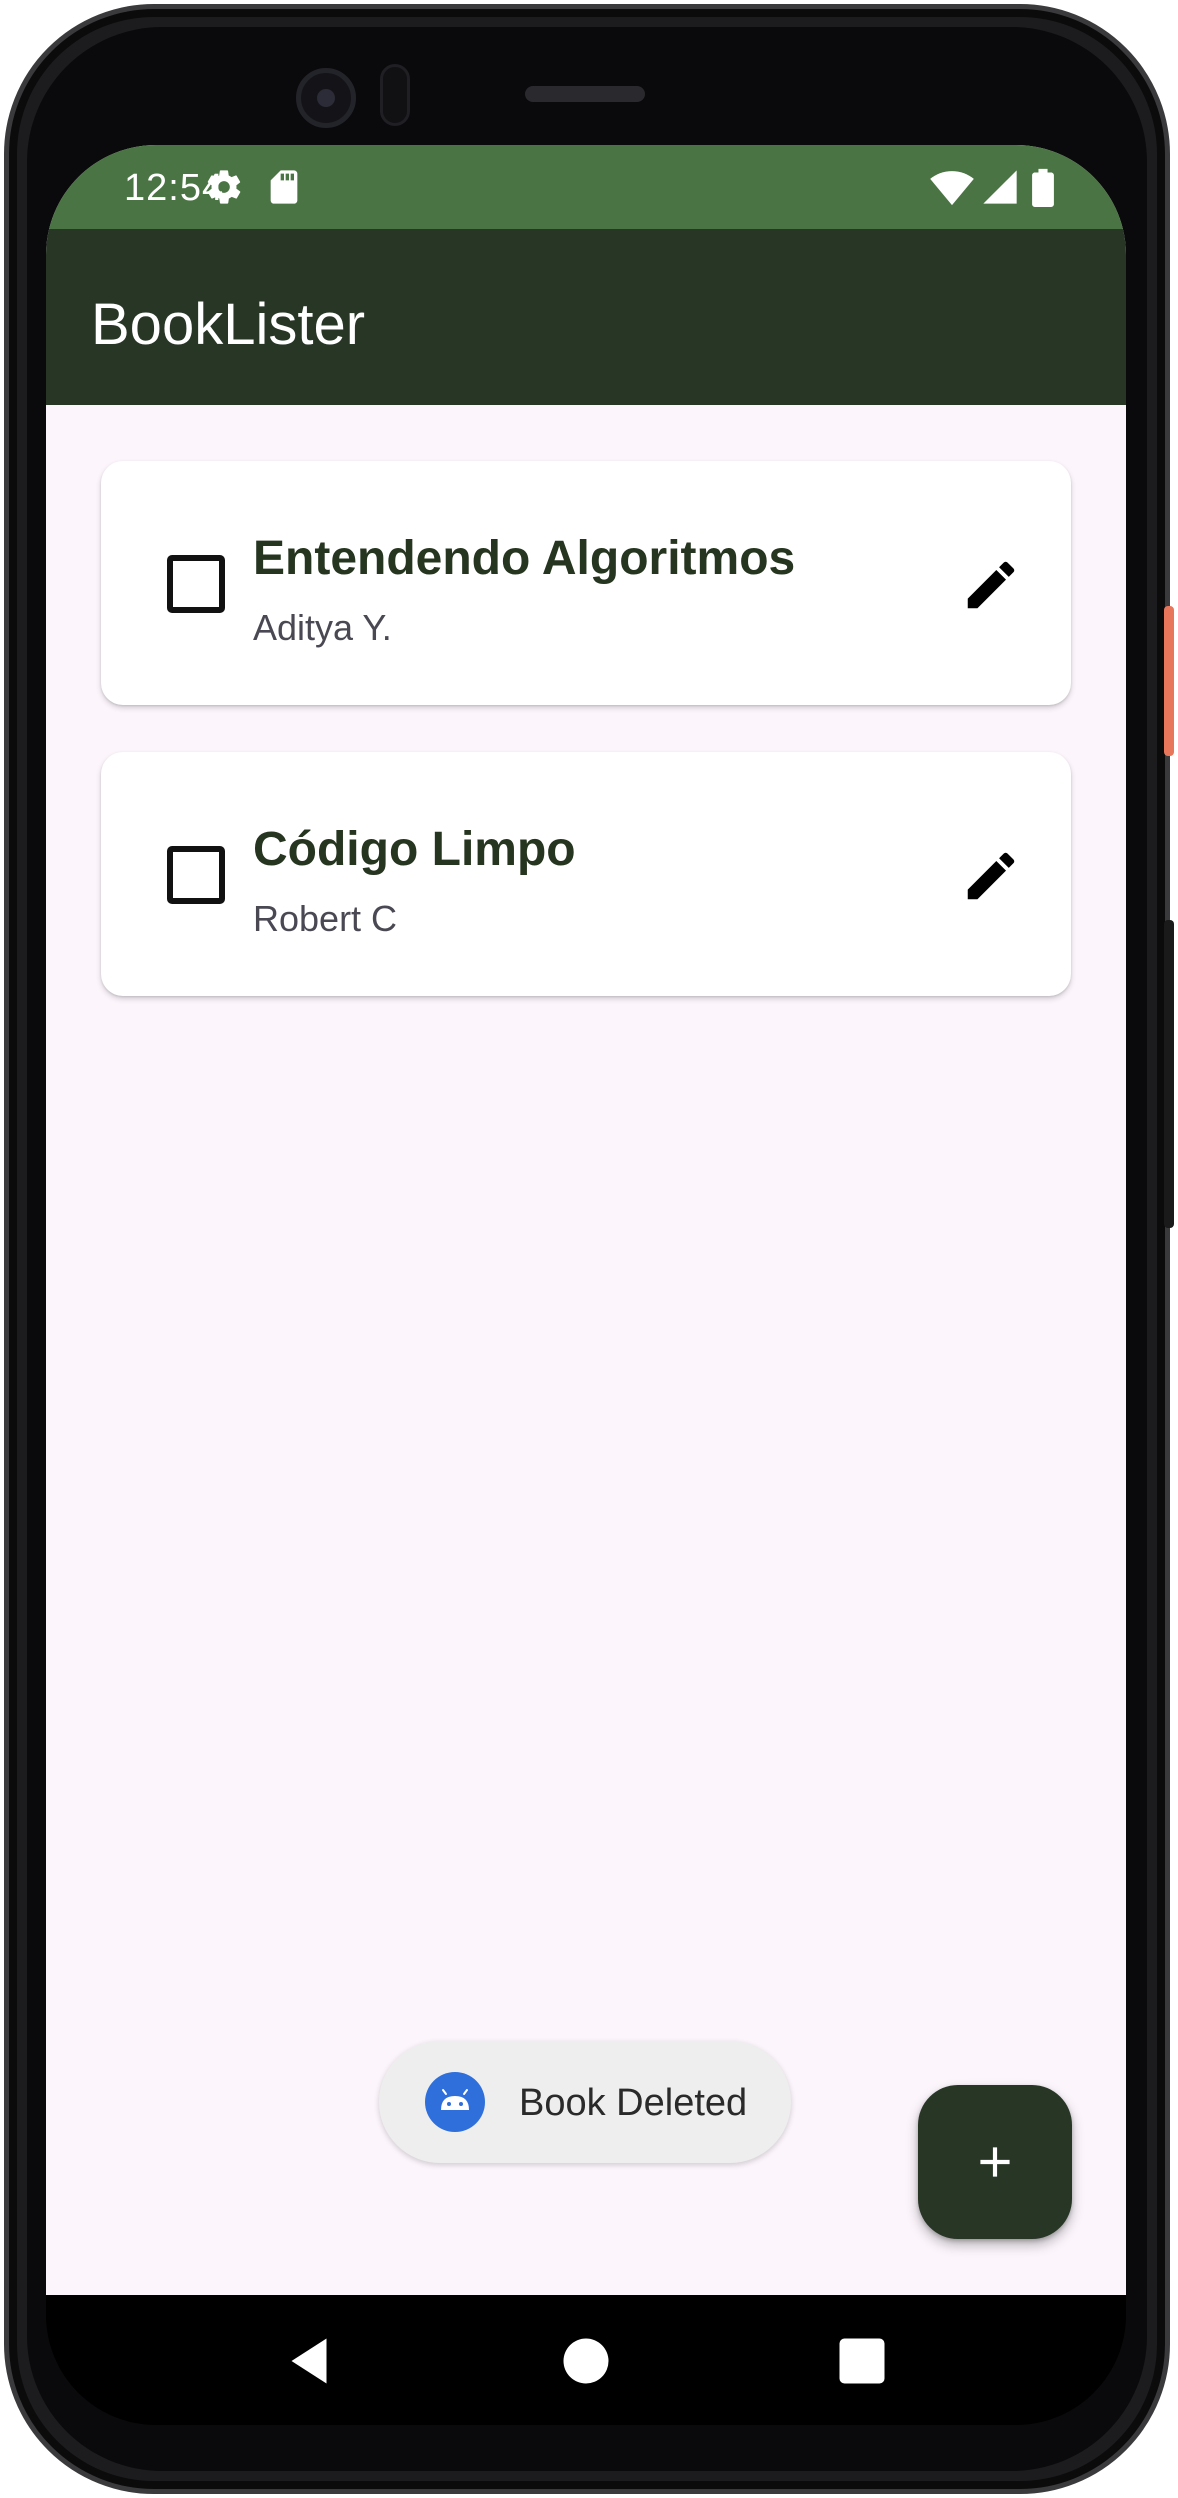  I want to click on sd-card-icon, so click(284, 189).